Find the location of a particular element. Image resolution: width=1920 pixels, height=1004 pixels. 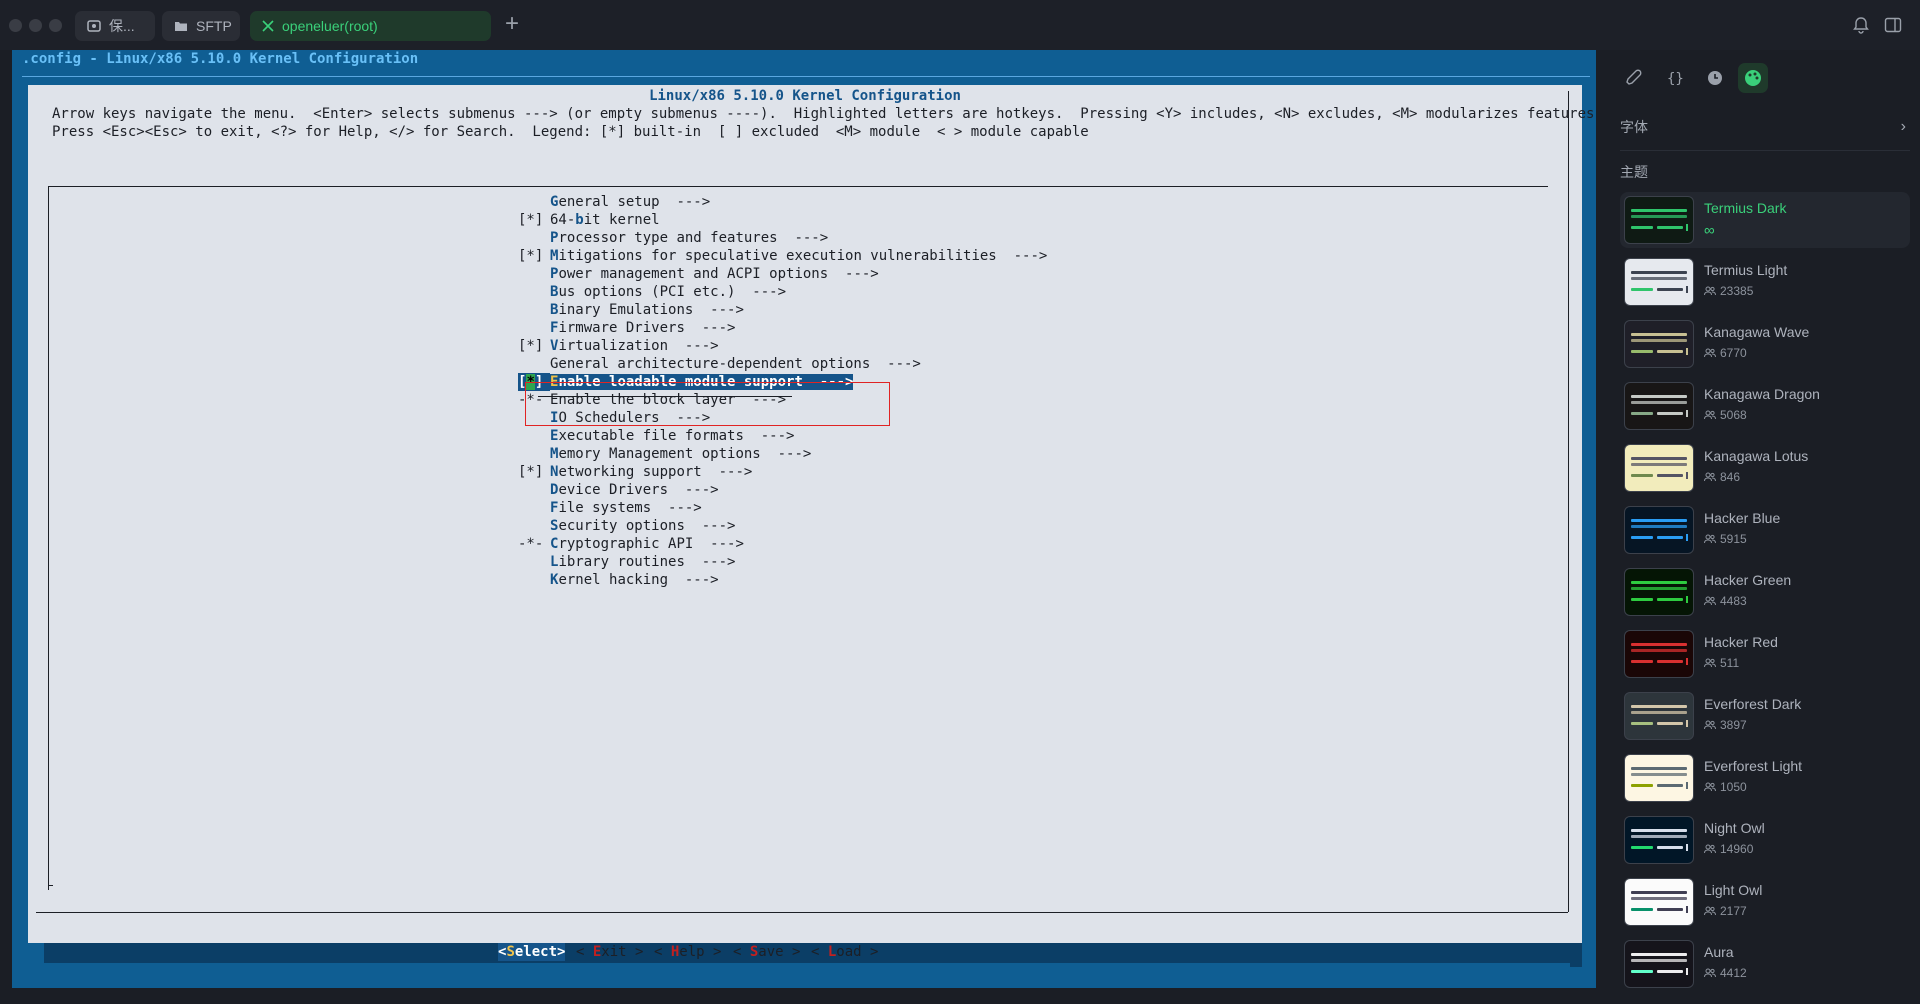

braces-icon: {} is located at coordinates (1675, 78).